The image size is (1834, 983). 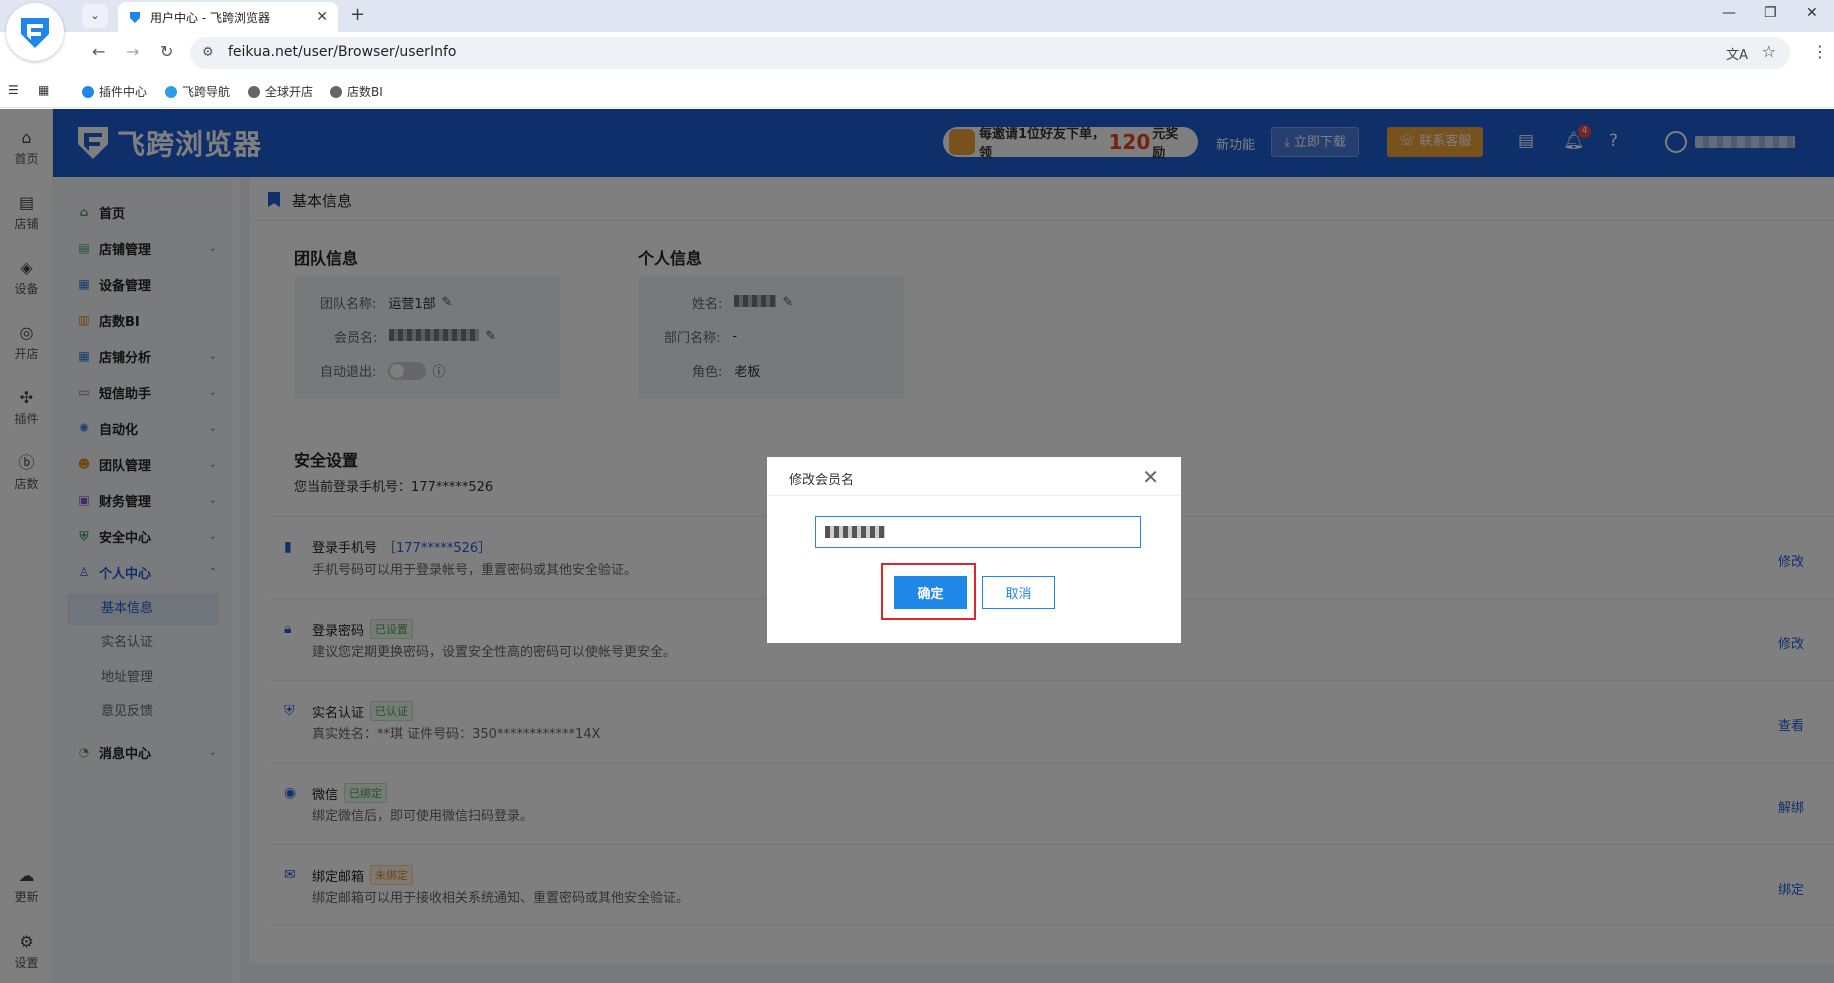 I want to click on translate-icon: 文A, so click(x=1737, y=53).